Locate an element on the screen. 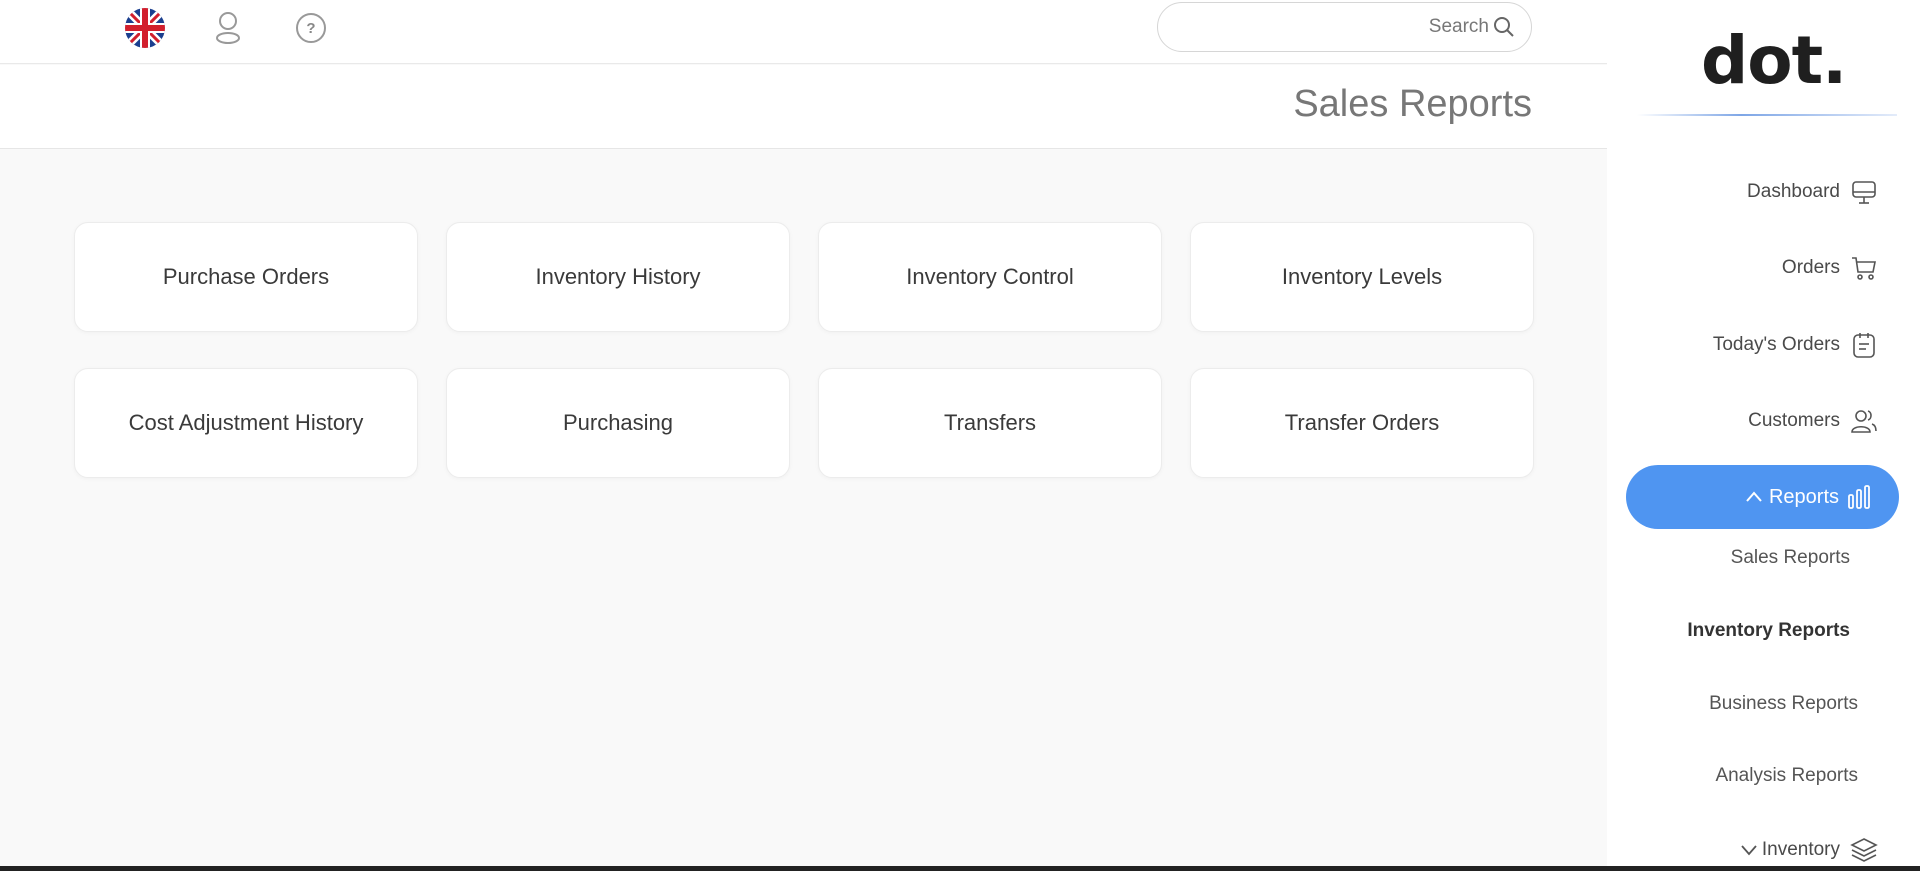  report-card-inventory-levels: Inventory Levels is located at coordinates (1362, 277).